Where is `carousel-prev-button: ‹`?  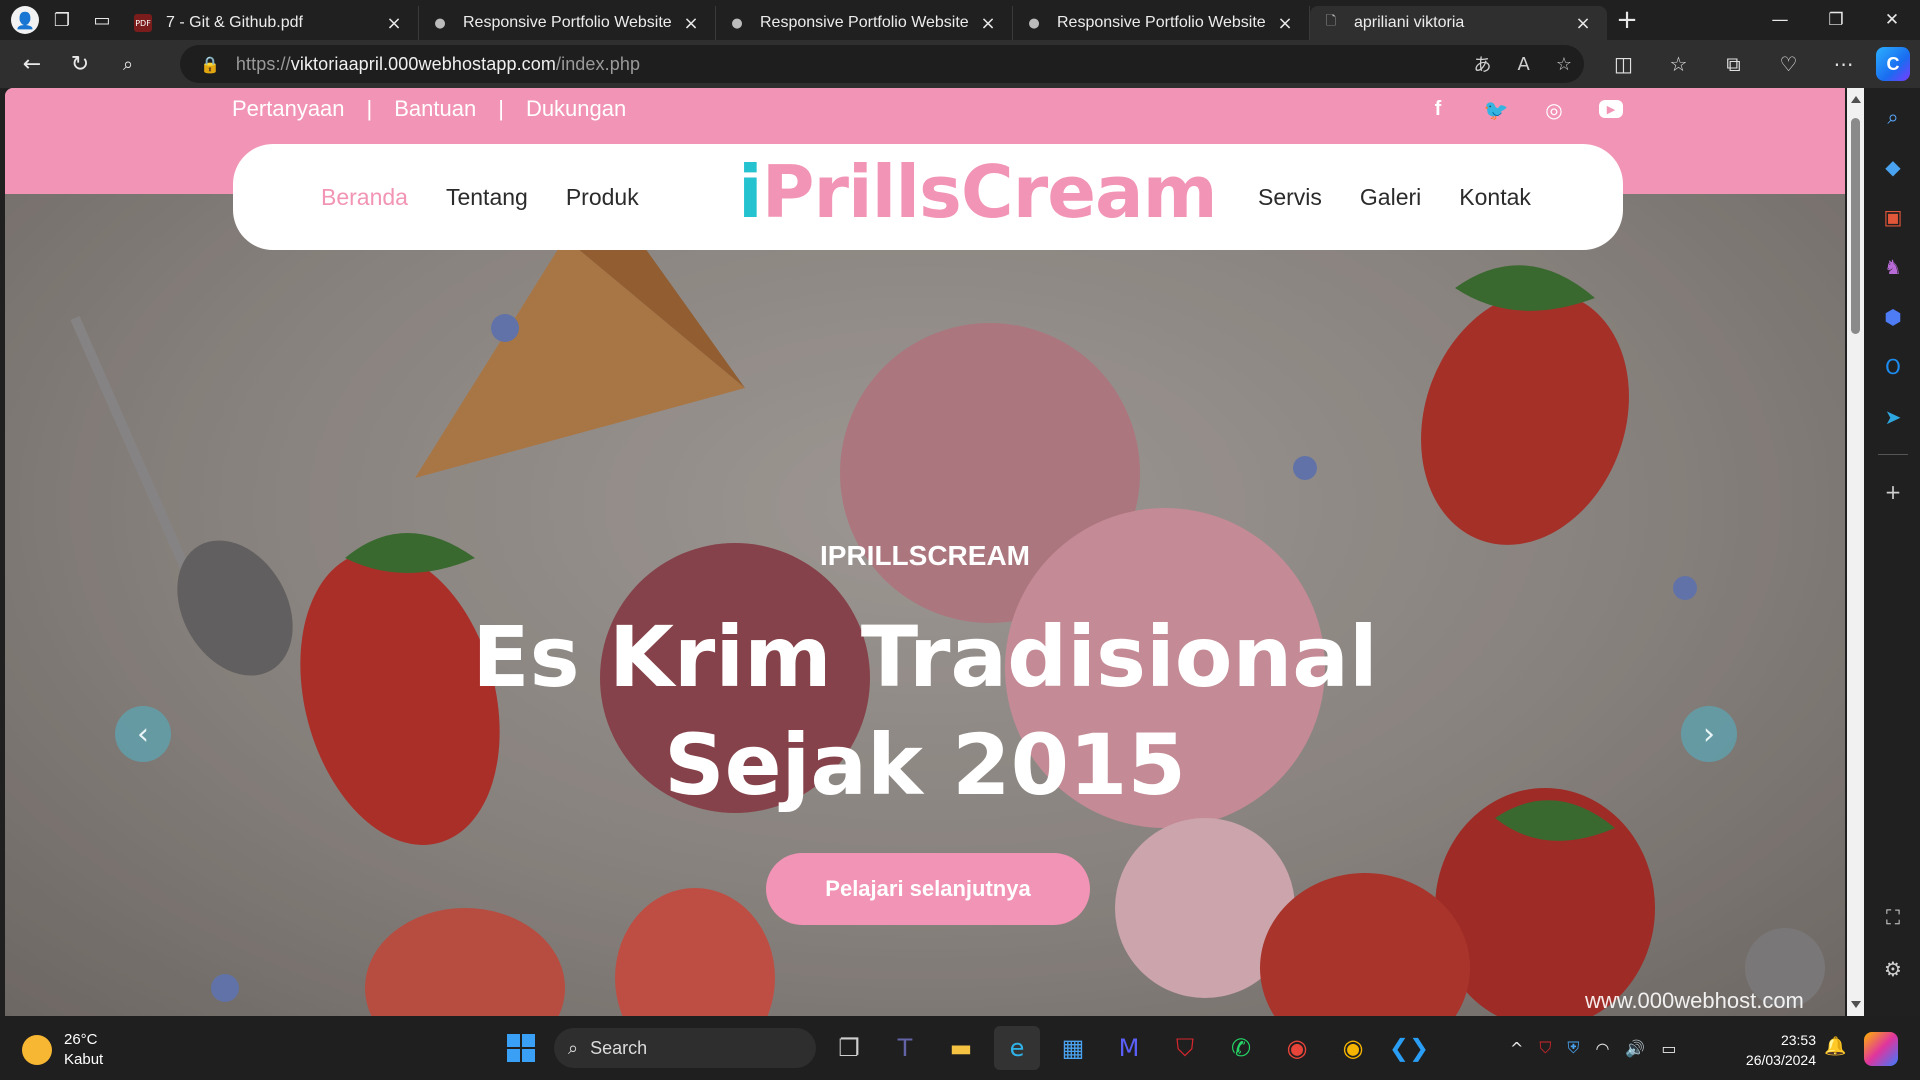 carousel-prev-button: ‹ is located at coordinates (143, 734).